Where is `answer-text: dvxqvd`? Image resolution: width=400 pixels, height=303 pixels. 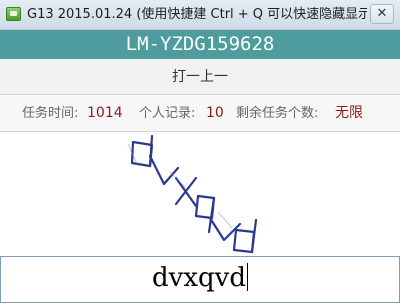 answer-text: dvxqvd is located at coordinates (199, 278).